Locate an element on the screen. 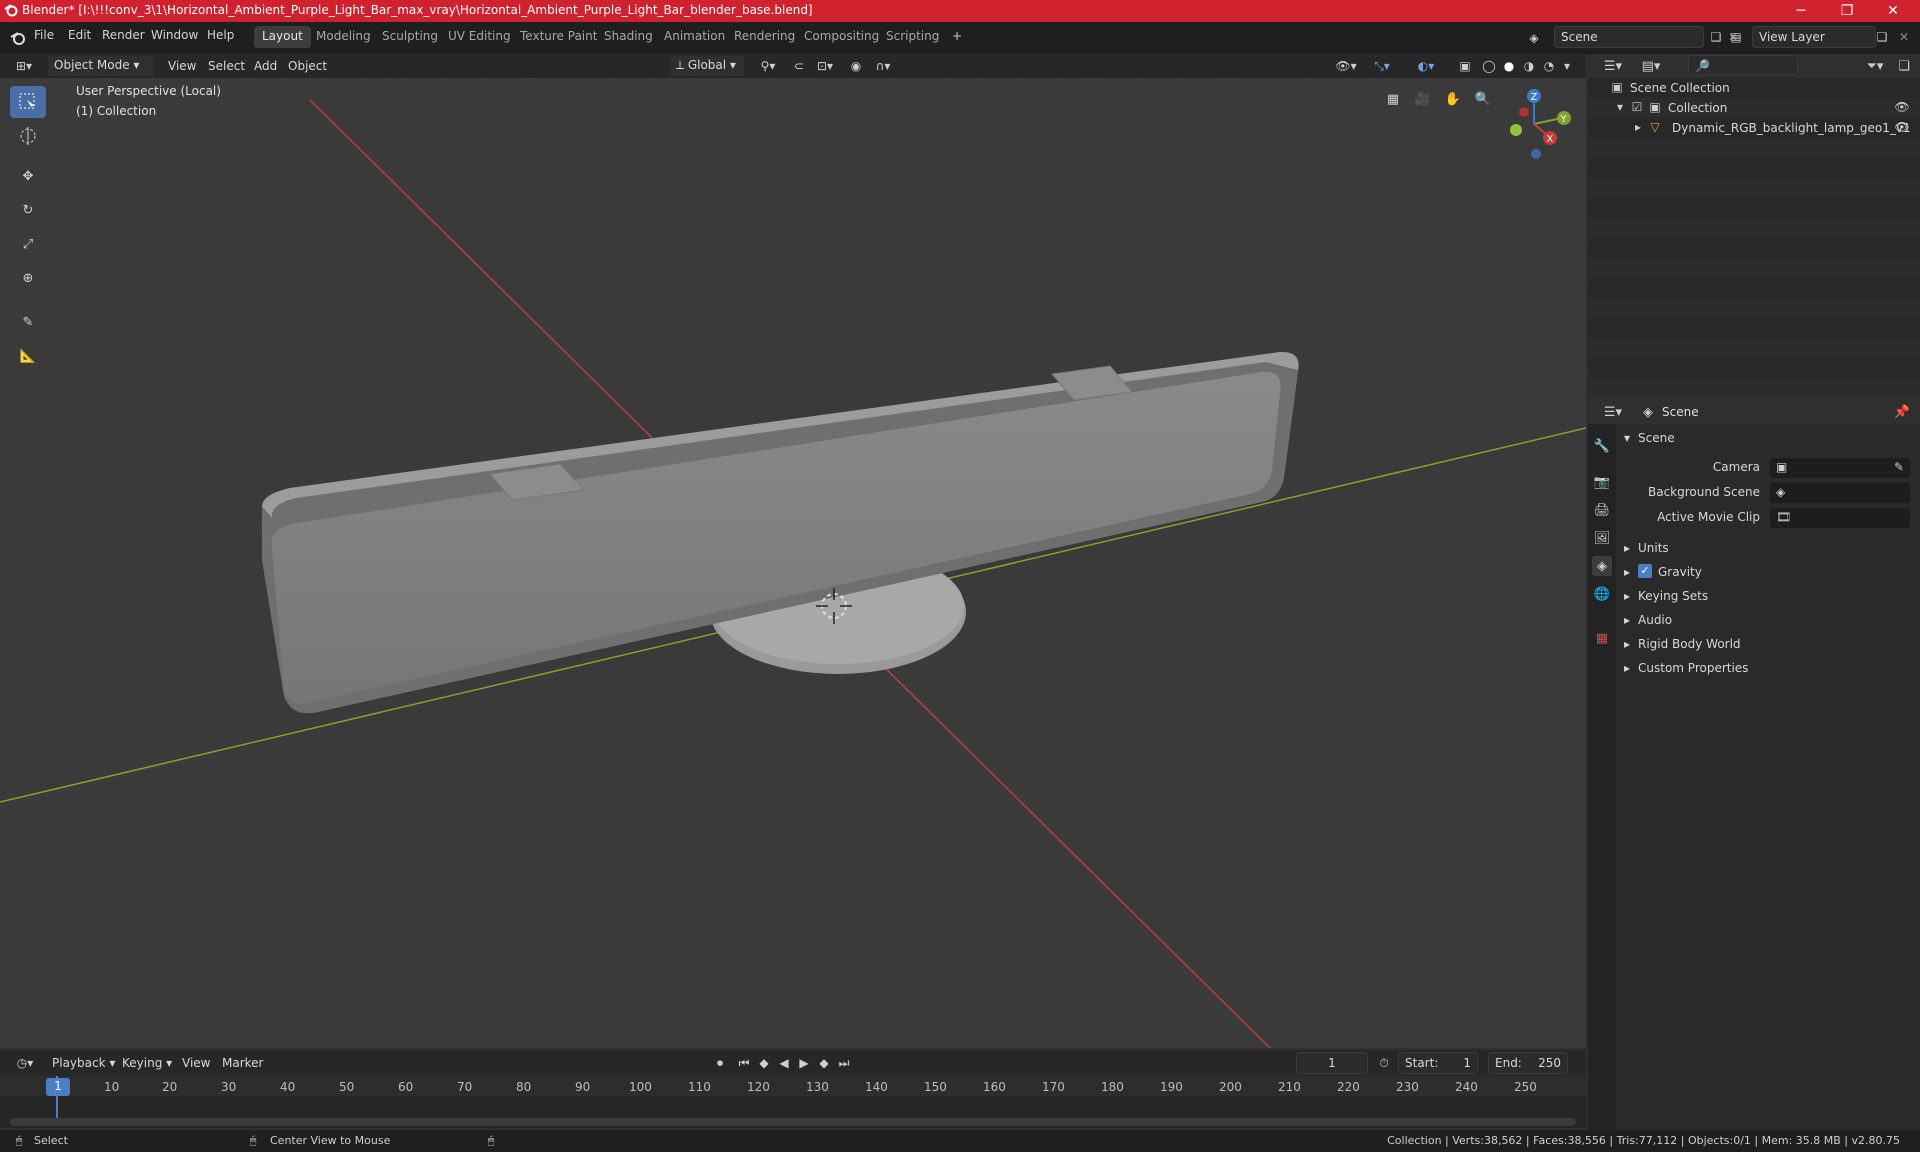 This screenshot has width=1920, height=1152. timeline-editor-type-icon: ◷▾ is located at coordinates (25, 1063).